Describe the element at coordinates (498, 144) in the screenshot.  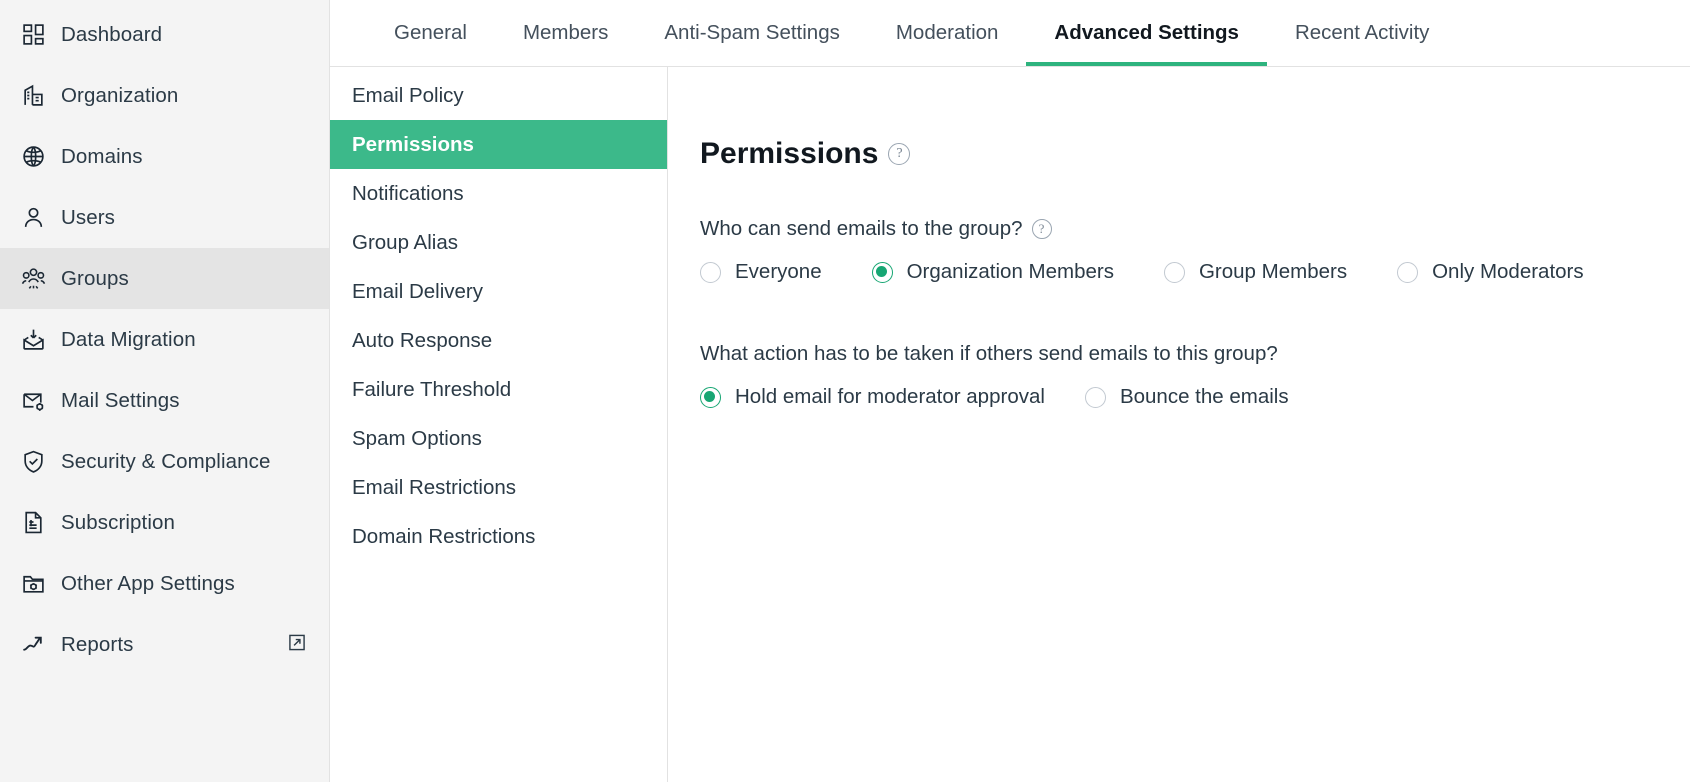
I see `subnav-item-permissions: Permissions` at that location.